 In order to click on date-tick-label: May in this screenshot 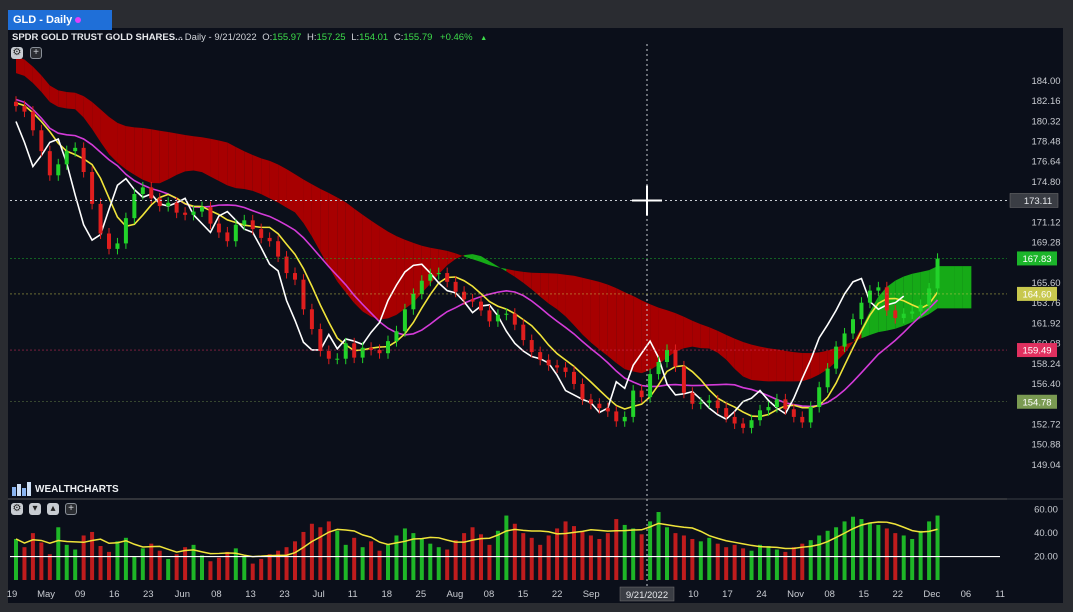, I will do `click(46, 594)`.